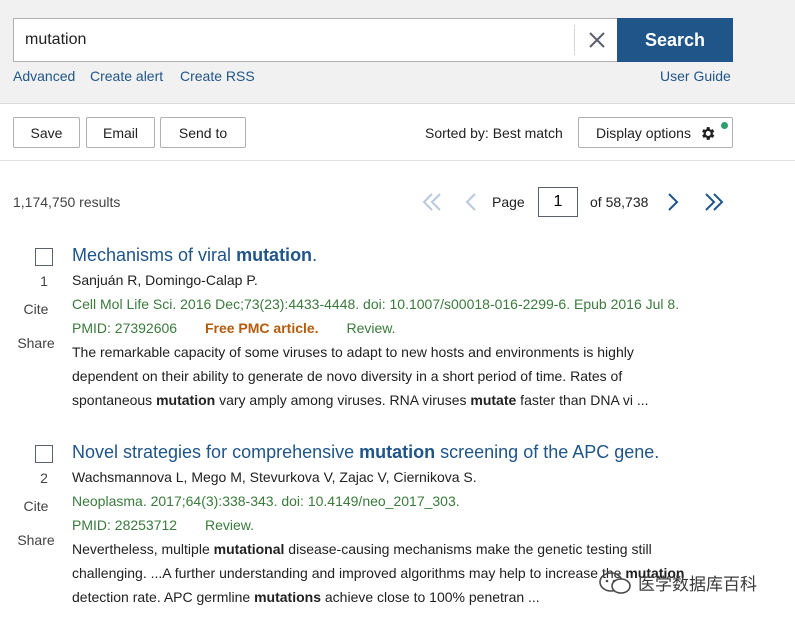  Describe the element at coordinates (675, 40) in the screenshot. I see `search-button: Search` at that location.